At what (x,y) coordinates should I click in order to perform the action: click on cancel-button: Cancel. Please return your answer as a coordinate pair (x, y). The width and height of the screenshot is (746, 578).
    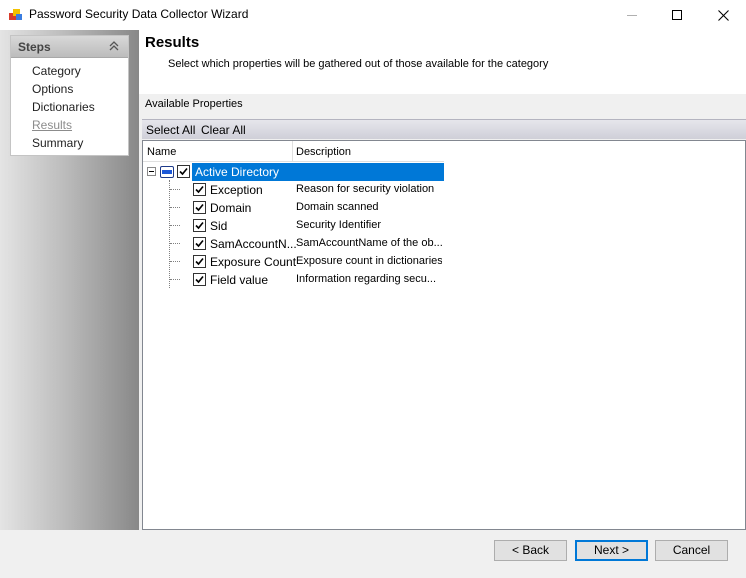
    Looking at the image, I should click on (691, 550).